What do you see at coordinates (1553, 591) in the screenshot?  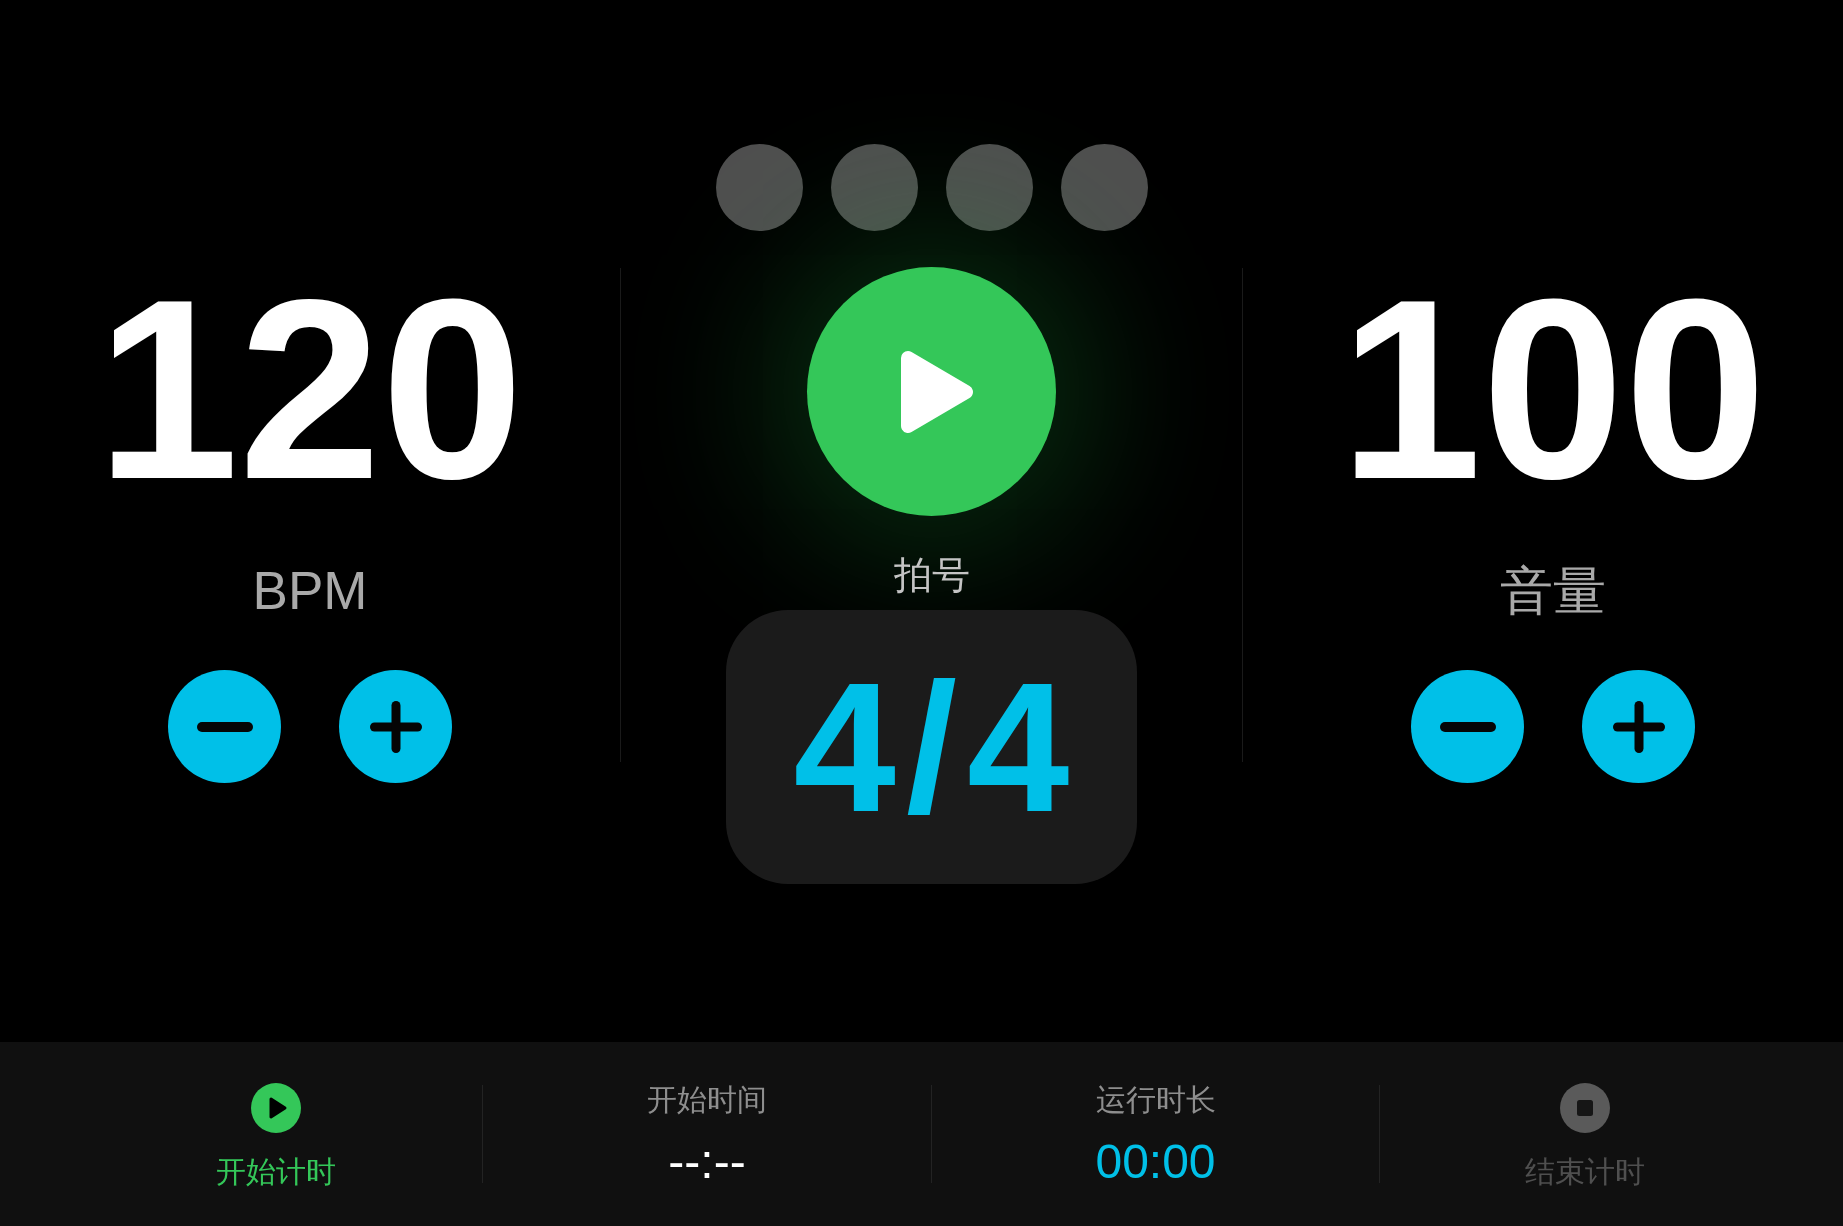 I see `volume-label: 音量` at bounding box center [1553, 591].